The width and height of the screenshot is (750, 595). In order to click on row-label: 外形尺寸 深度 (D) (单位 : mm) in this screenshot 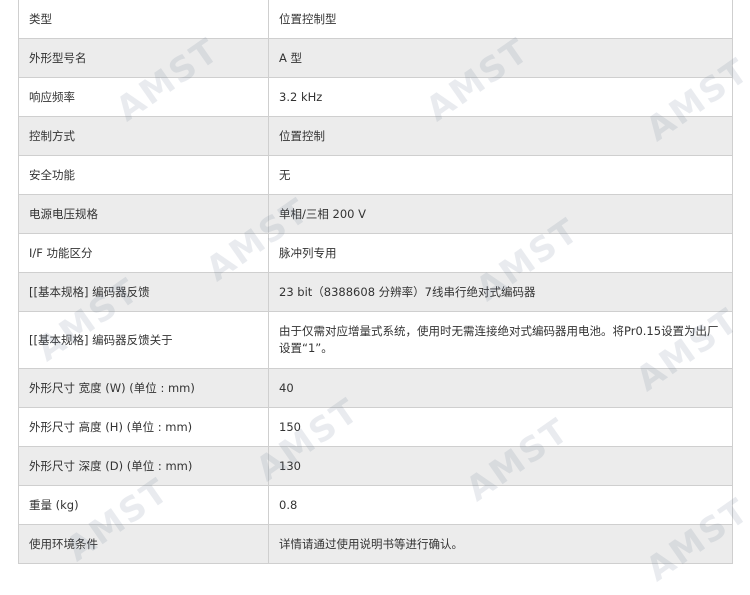, I will do `click(143, 466)`.